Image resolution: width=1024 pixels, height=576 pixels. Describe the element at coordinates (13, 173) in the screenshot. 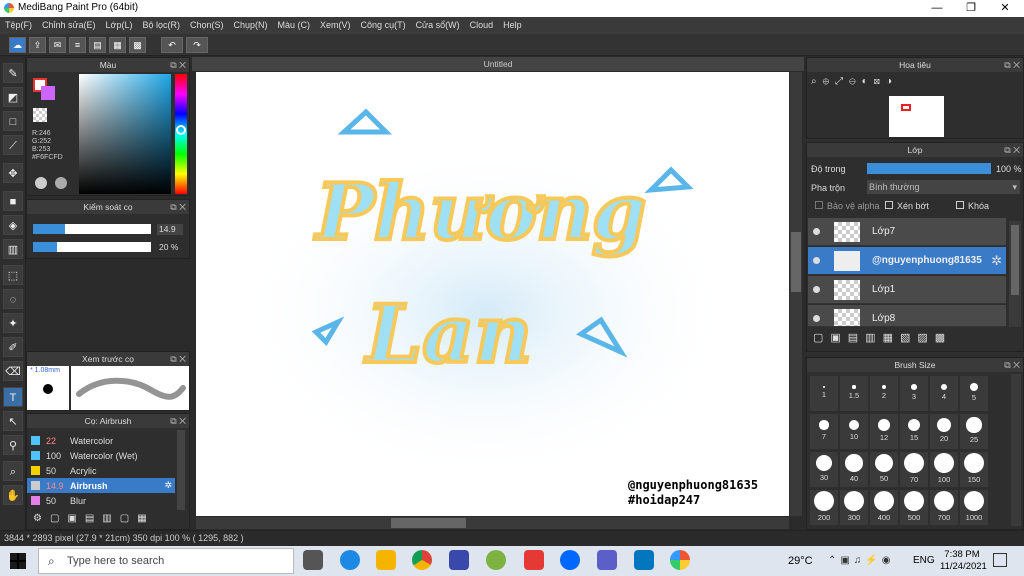

I see `move-tool-icon: ✥` at that location.